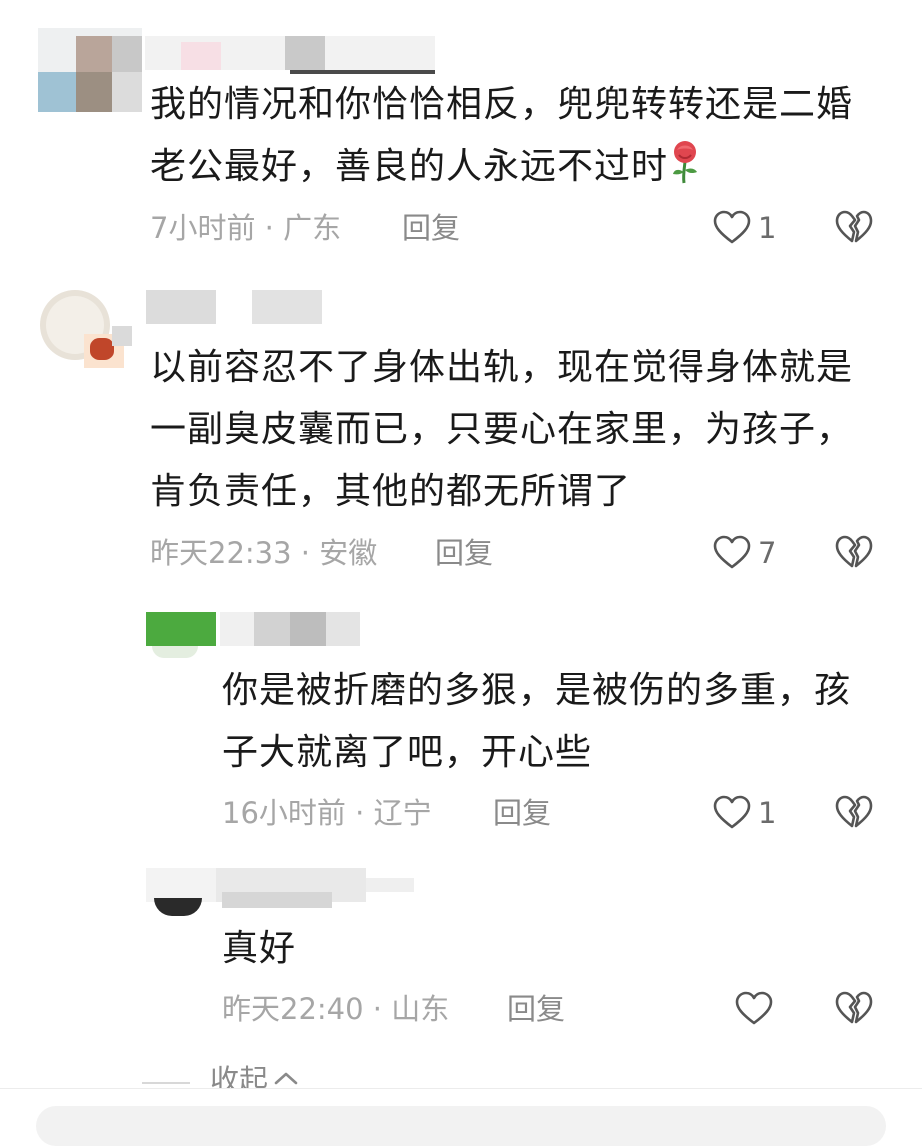  Describe the element at coordinates (402, 813) in the screenshot. I see `comment-location: 辽宁` at that location.